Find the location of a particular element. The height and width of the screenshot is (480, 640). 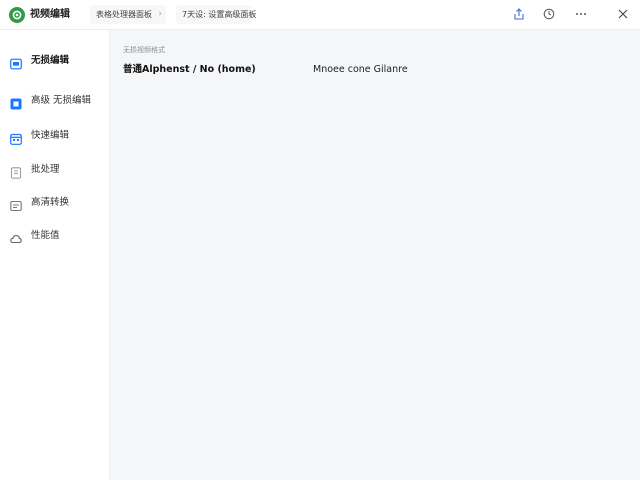

sidebar-item-lossless-edit: 无损编辑 is located at coordinates (55, 61).